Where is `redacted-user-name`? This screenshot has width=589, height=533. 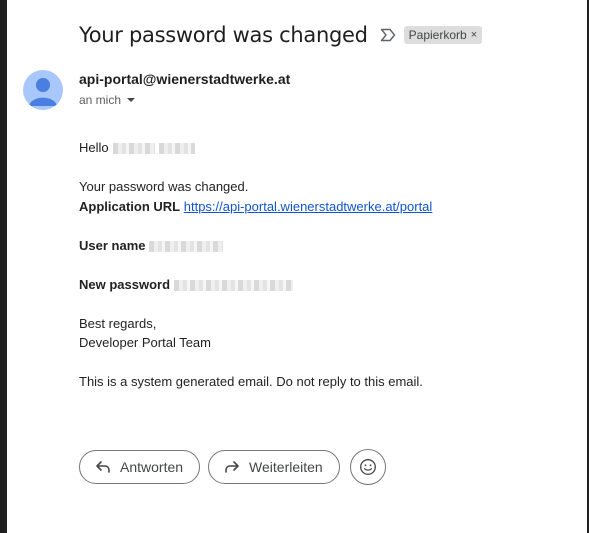
redacted-user-name is located at coordinates (186, 246).